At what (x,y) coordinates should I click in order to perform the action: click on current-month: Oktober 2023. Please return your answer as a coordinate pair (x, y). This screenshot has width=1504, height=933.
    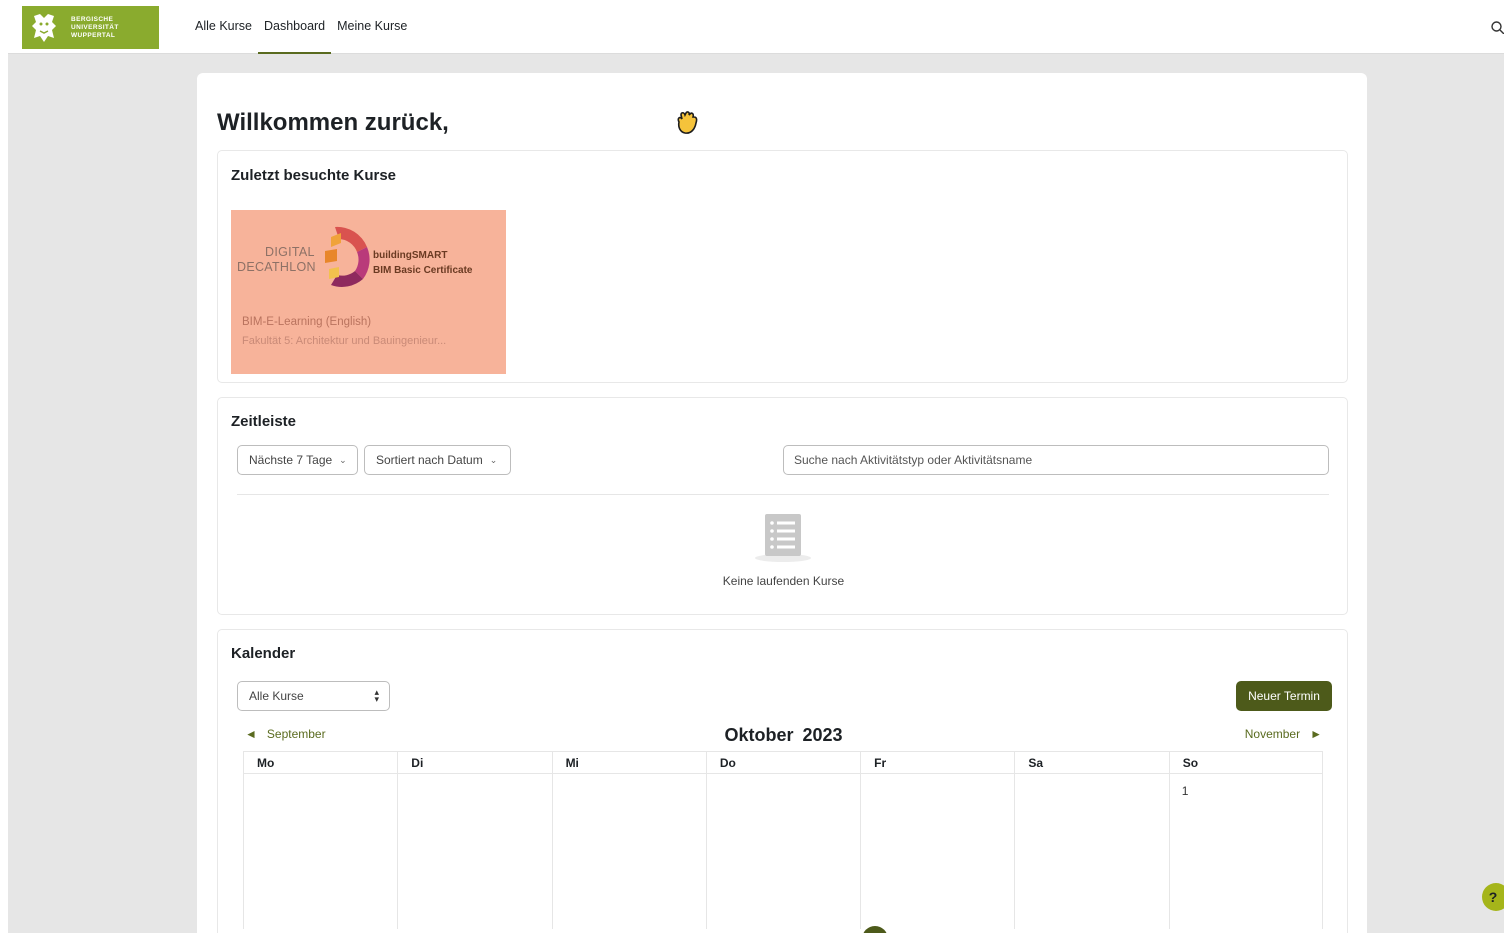
    Looking at the image, I should click on (783, 735).